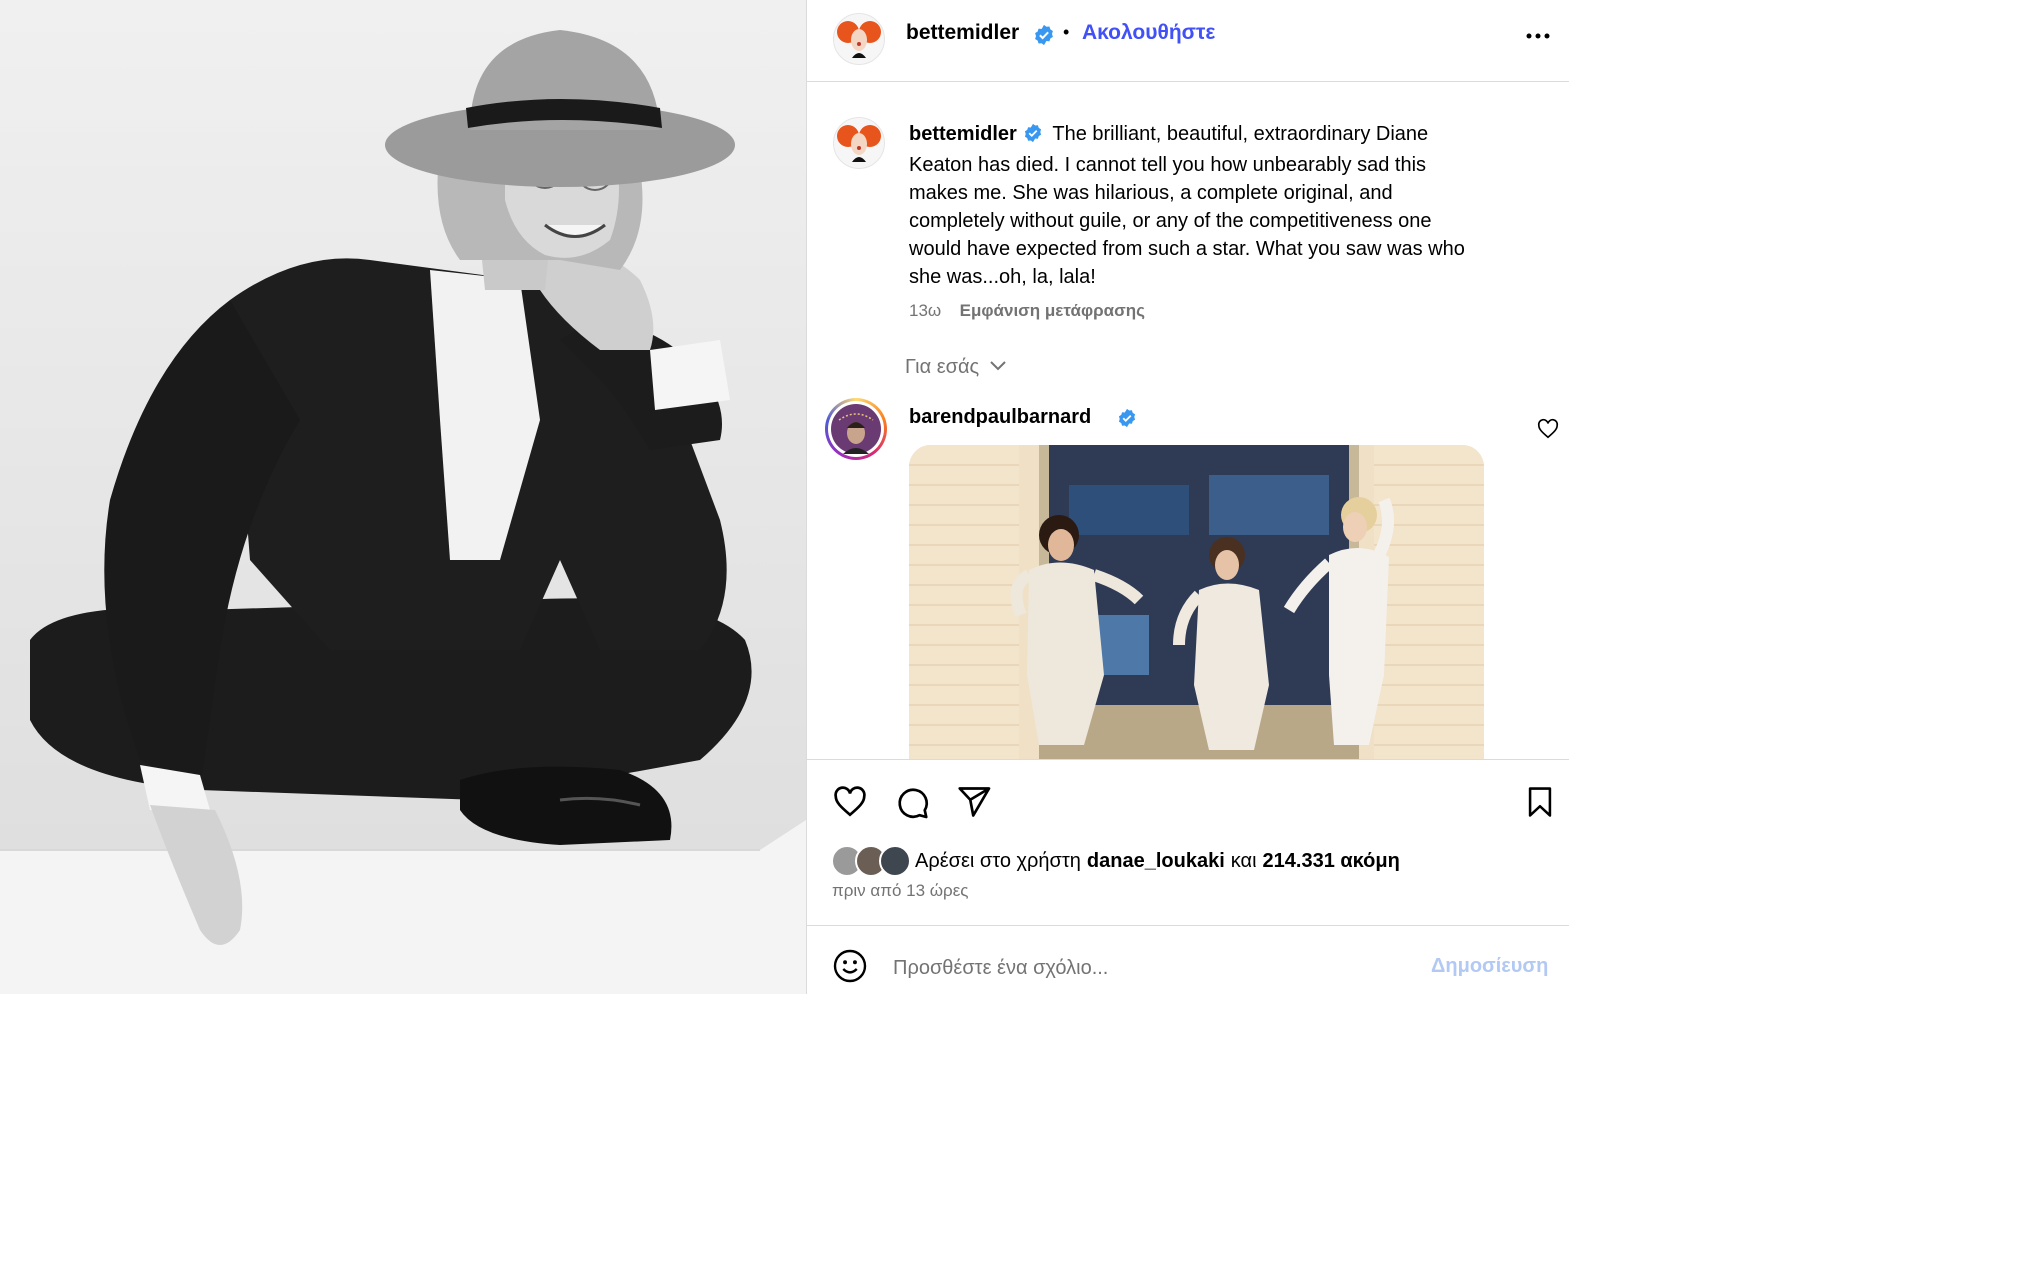 The height and width of the screenshot is (1282, 2022). Describe the element at coordinates (974, 802) in the screenshot. I see `share-icon` at that location.